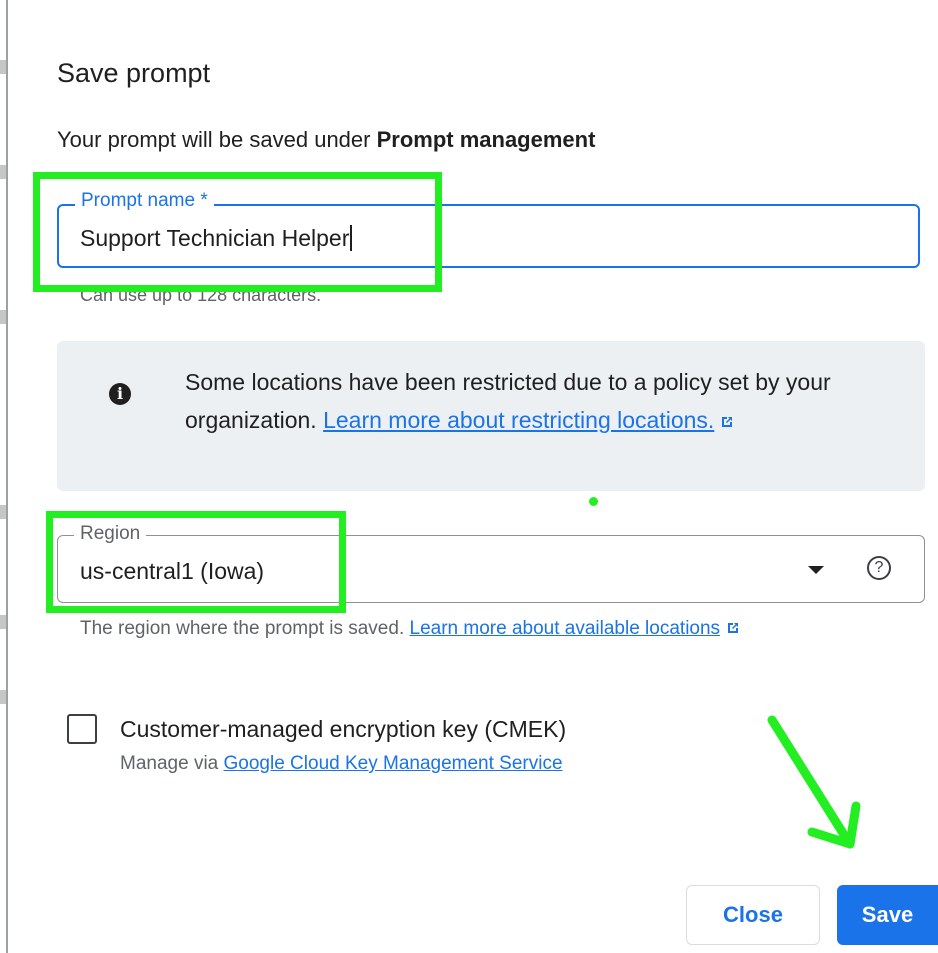 The height and width of the screenshot is (953, 938). I want to click on close-button: Close, so click(753, 915).